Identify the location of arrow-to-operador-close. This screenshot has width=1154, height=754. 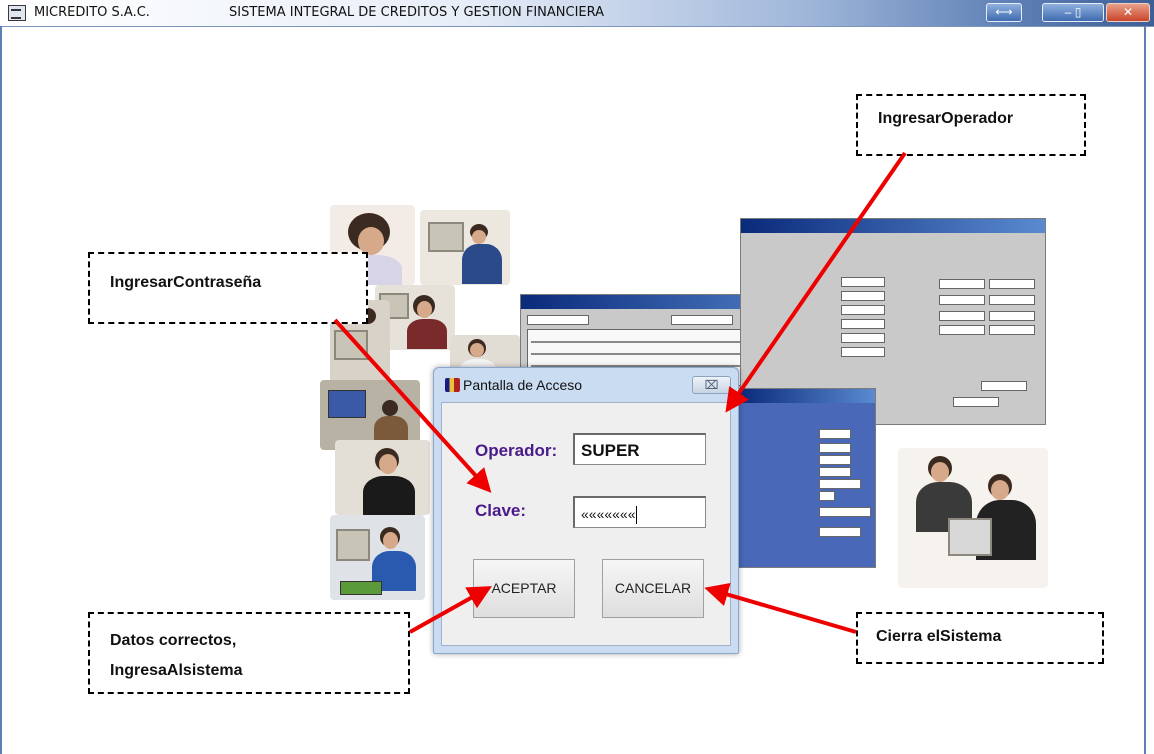
(816, 282).